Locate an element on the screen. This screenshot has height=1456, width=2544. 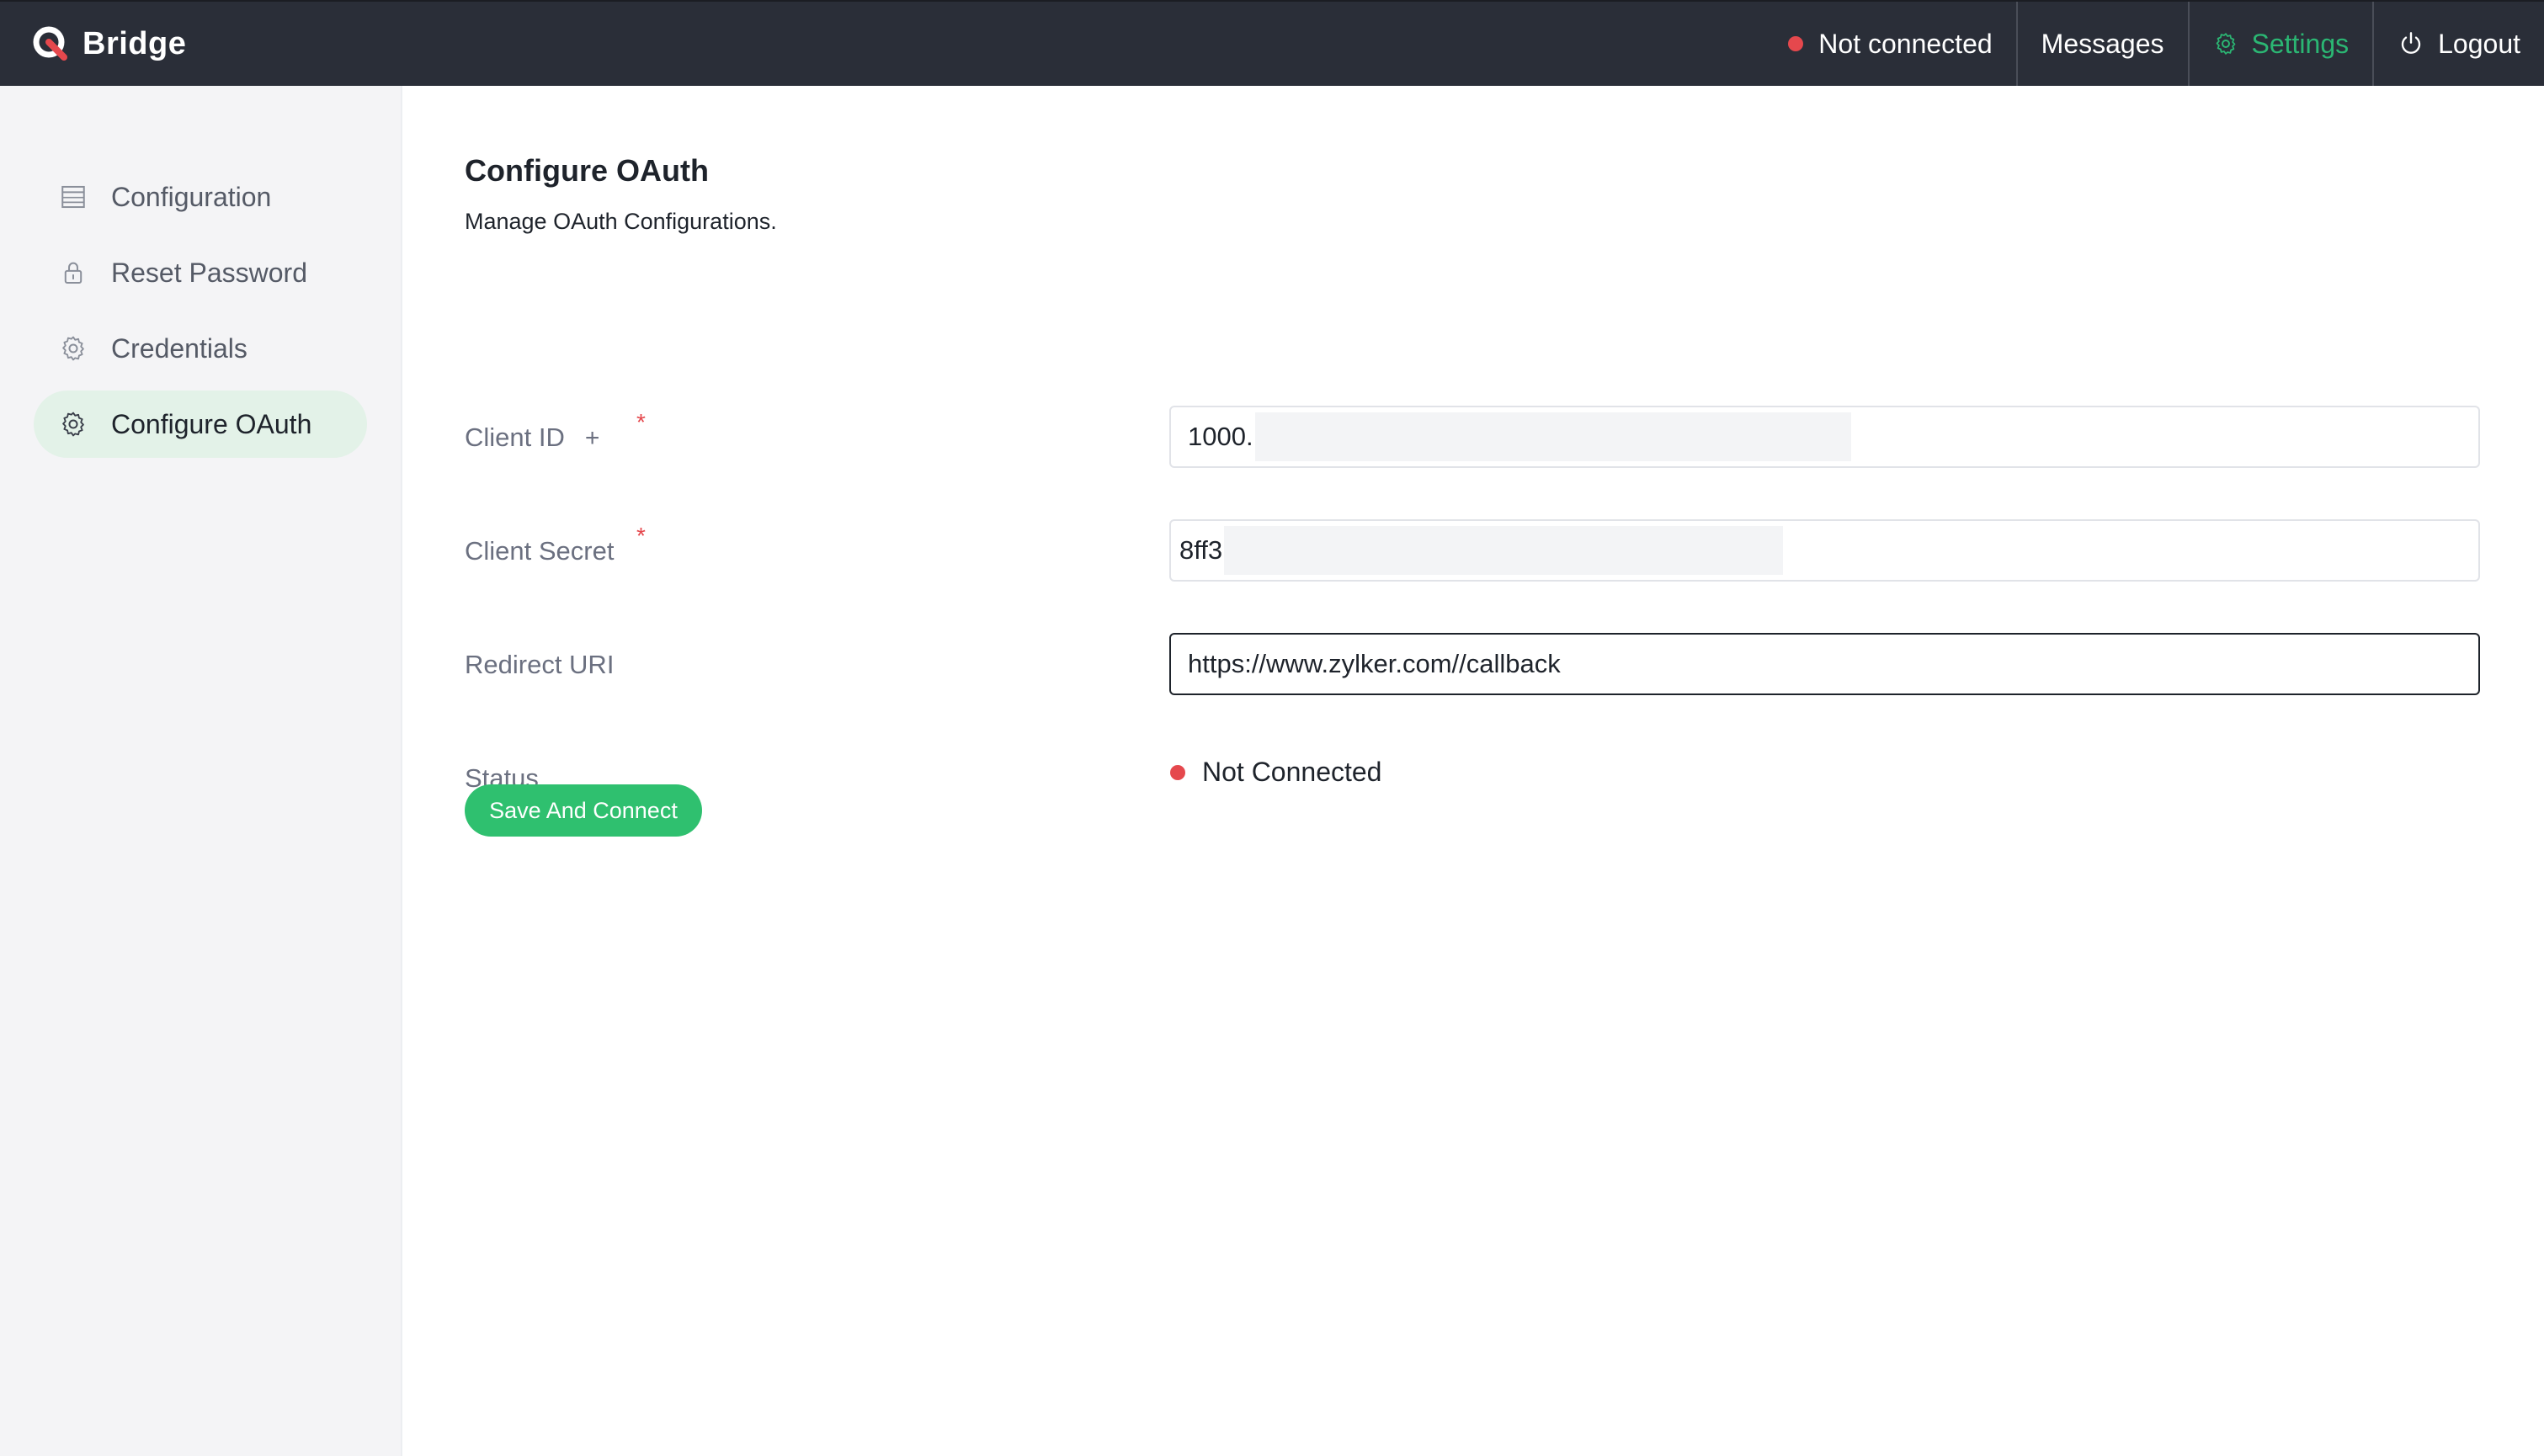
client-secret-label: Client Secret is located at coordinates (540, 551).